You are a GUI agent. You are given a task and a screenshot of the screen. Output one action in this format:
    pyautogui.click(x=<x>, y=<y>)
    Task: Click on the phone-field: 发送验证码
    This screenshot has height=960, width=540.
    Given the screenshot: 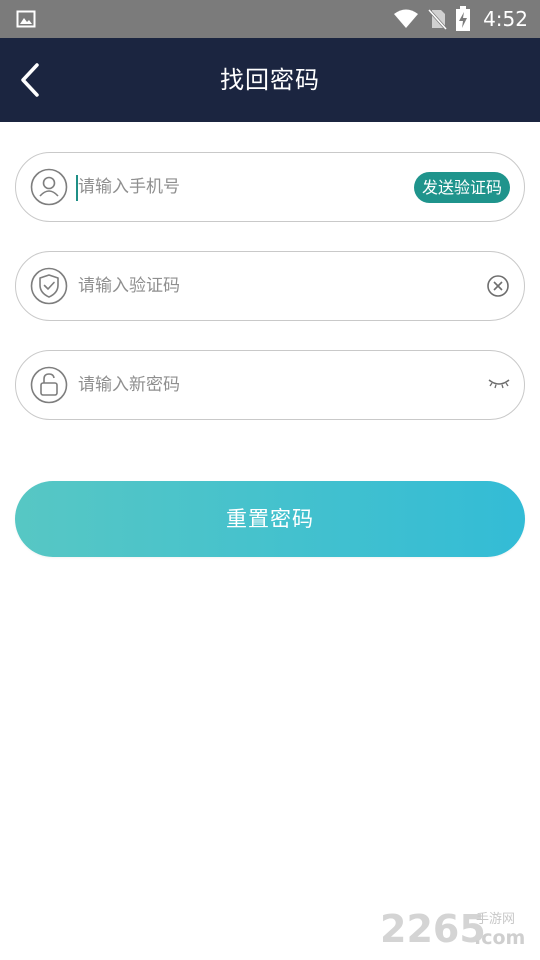 What is the action you would take?
    pyautogui.click(x=270, y=187)
    